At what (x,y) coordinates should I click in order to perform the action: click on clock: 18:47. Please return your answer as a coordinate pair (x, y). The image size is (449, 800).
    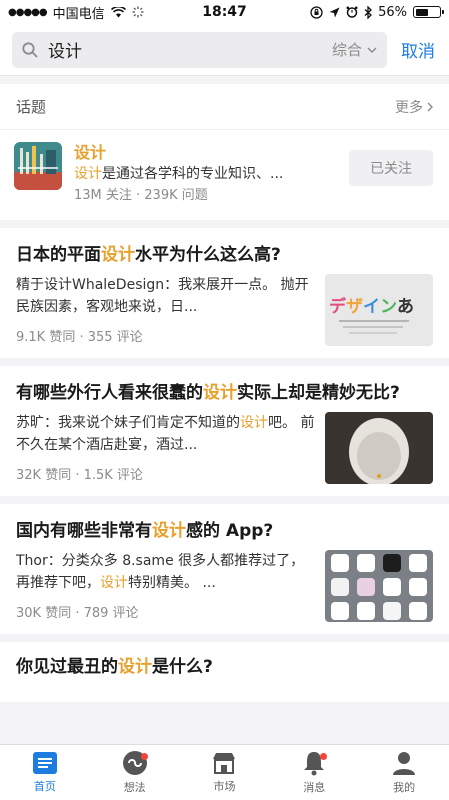
    Looking at the image, I should click on (224, 12).